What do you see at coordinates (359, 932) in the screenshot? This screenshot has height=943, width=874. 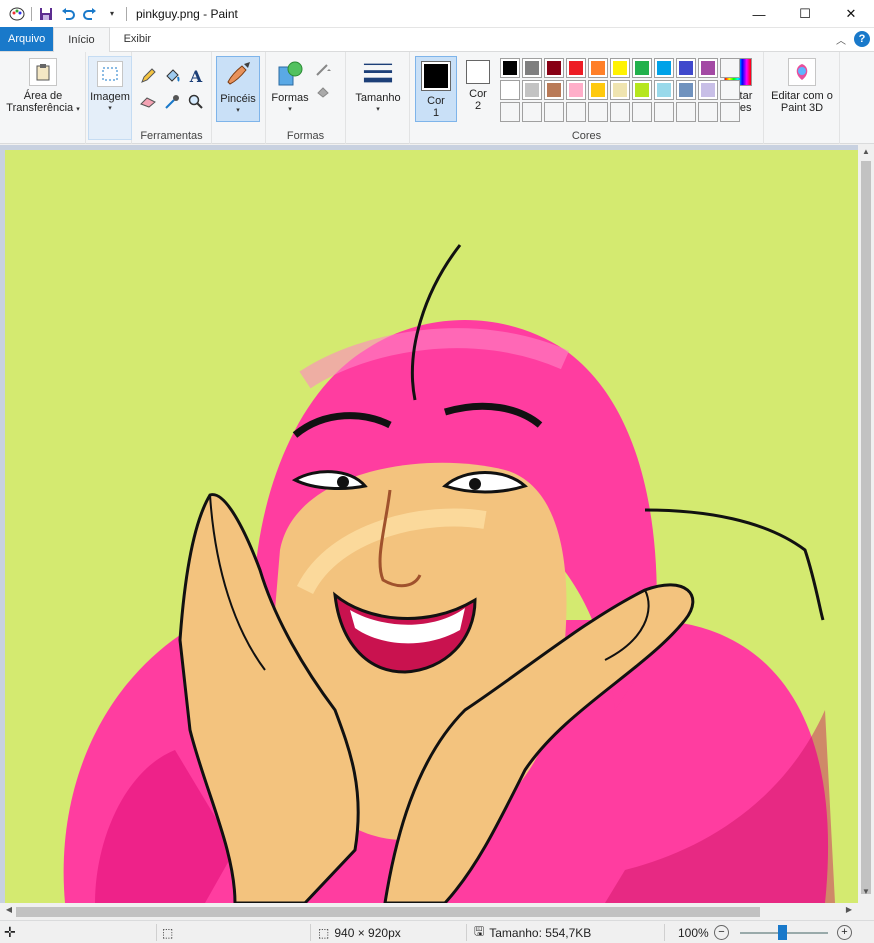 I see `image-dimensions: ⬚ 940 × 920px` at bounding box center [359, 932].